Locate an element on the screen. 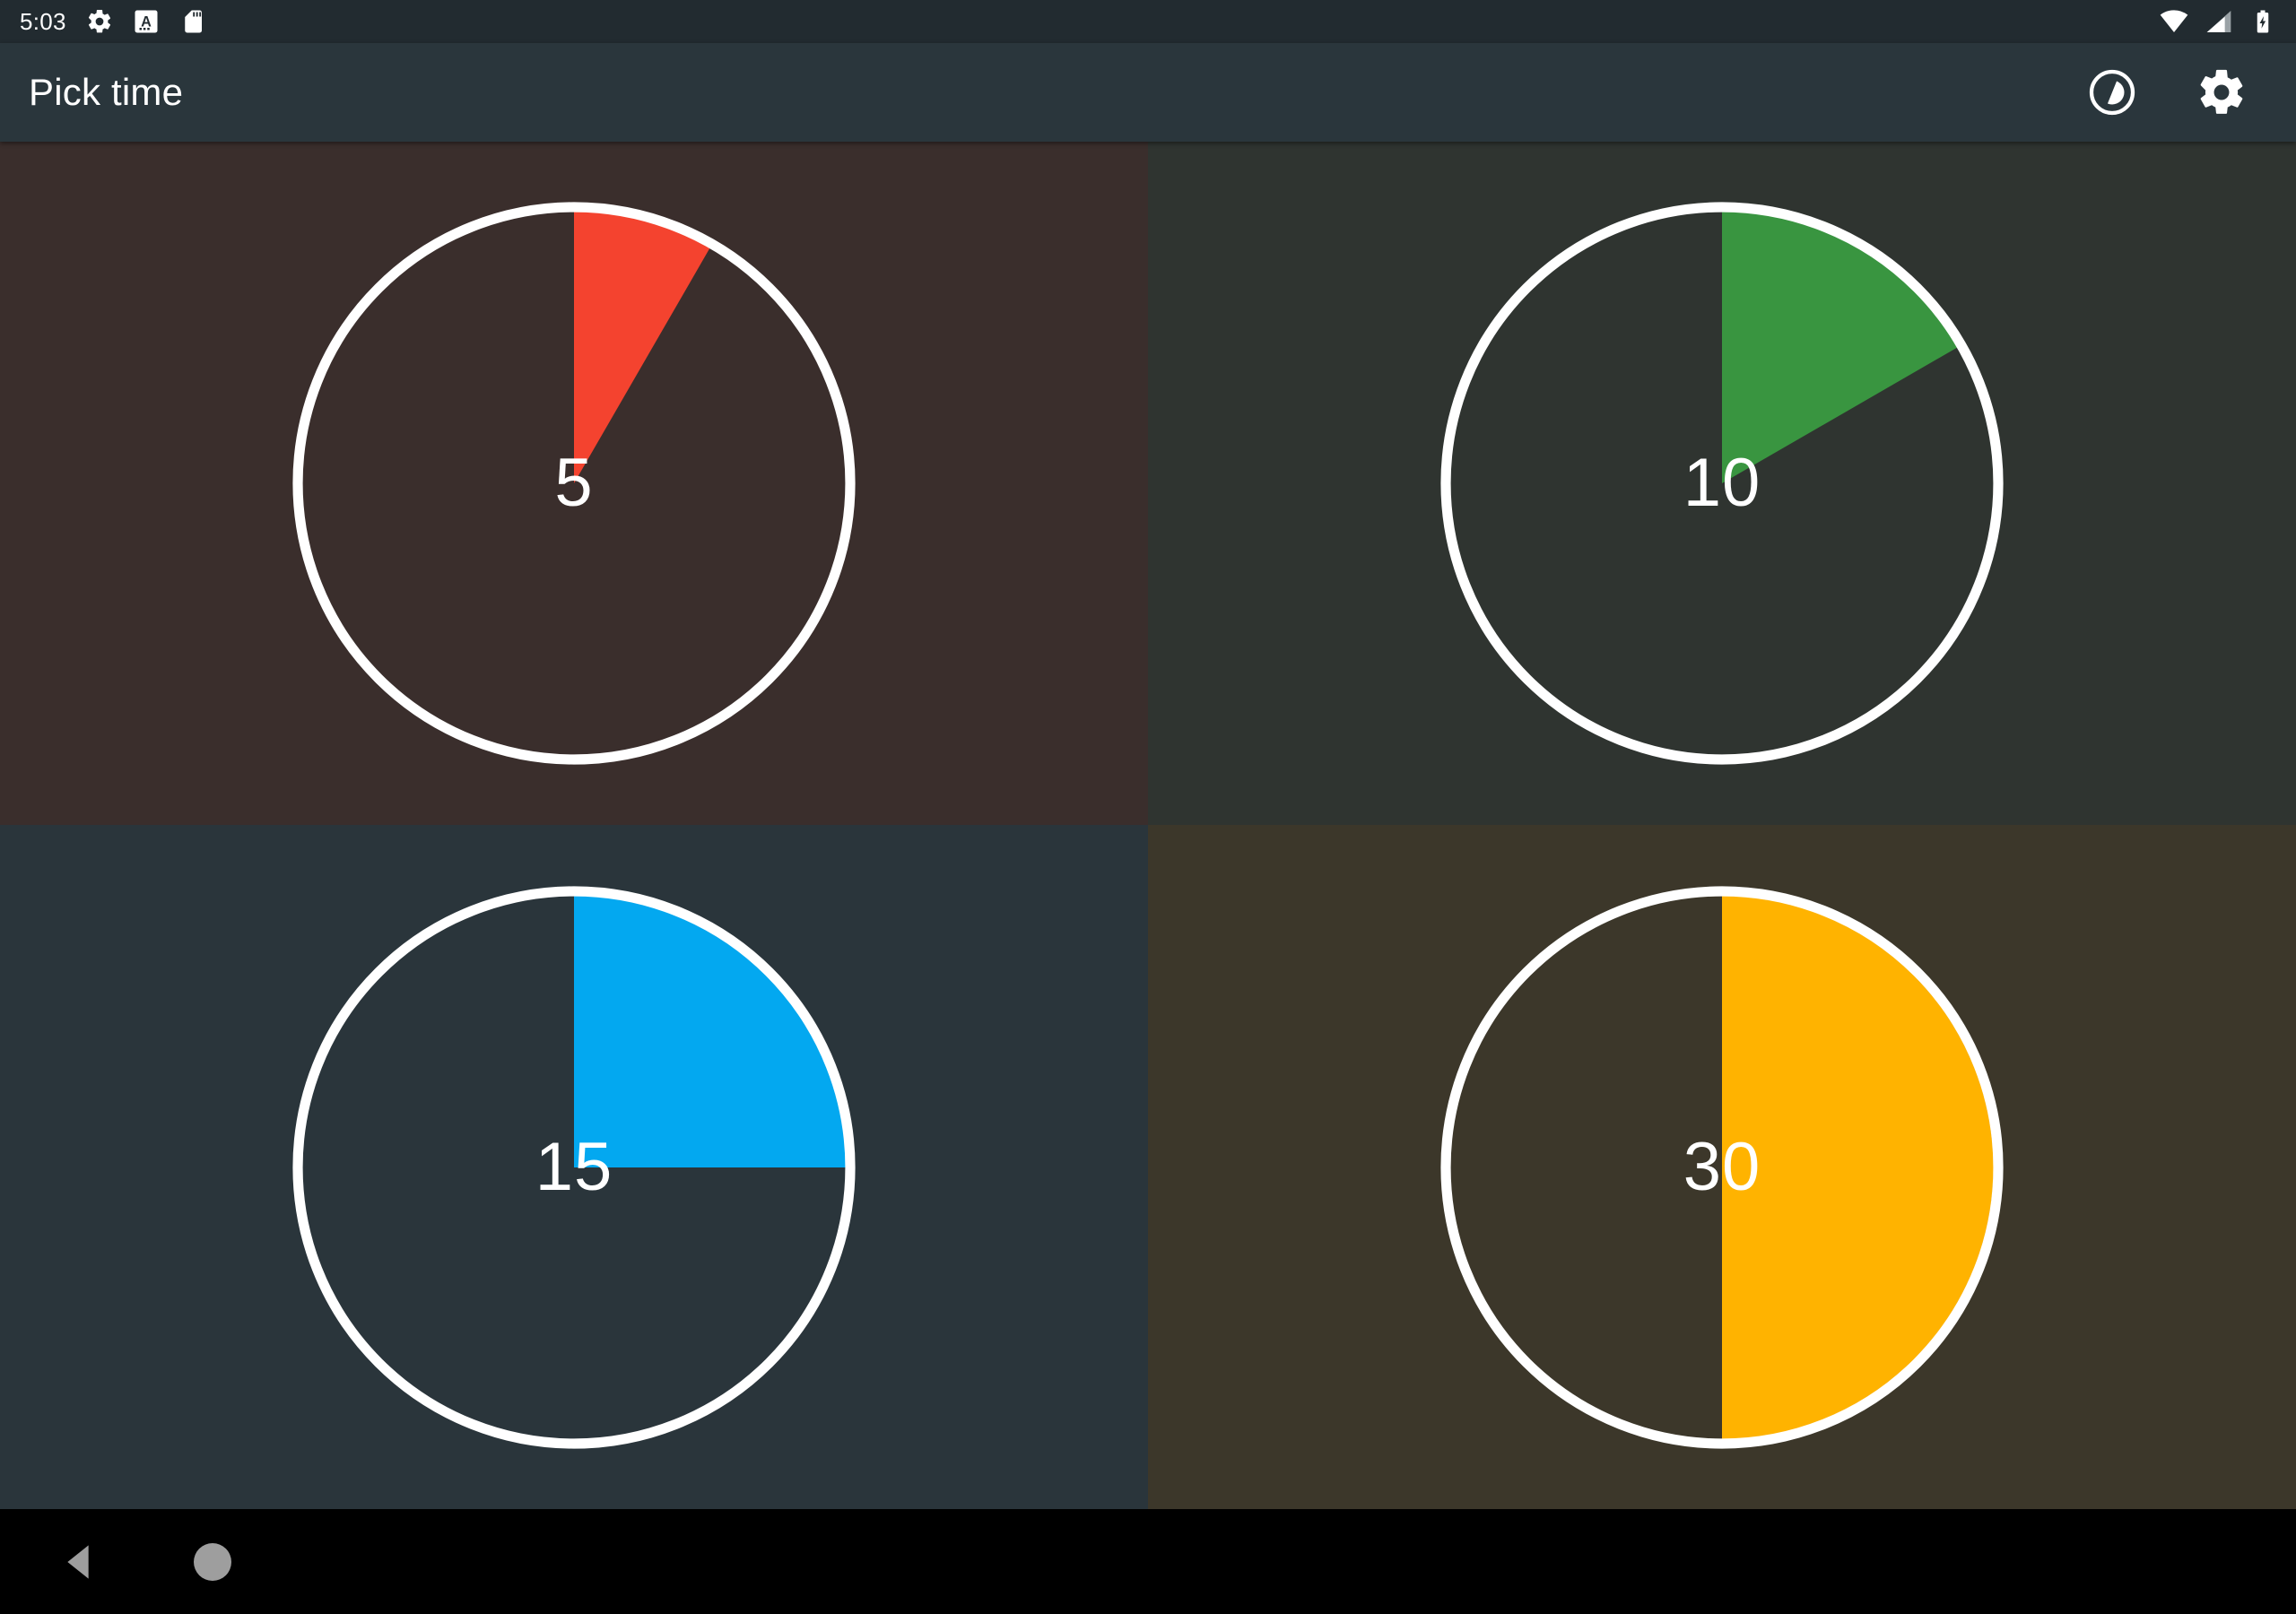  settings-gear-icon is located at coordinates (2221, 92).